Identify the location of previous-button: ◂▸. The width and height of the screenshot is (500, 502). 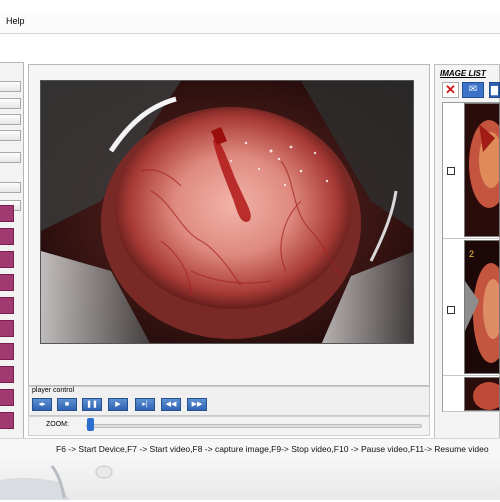
(42, 404).